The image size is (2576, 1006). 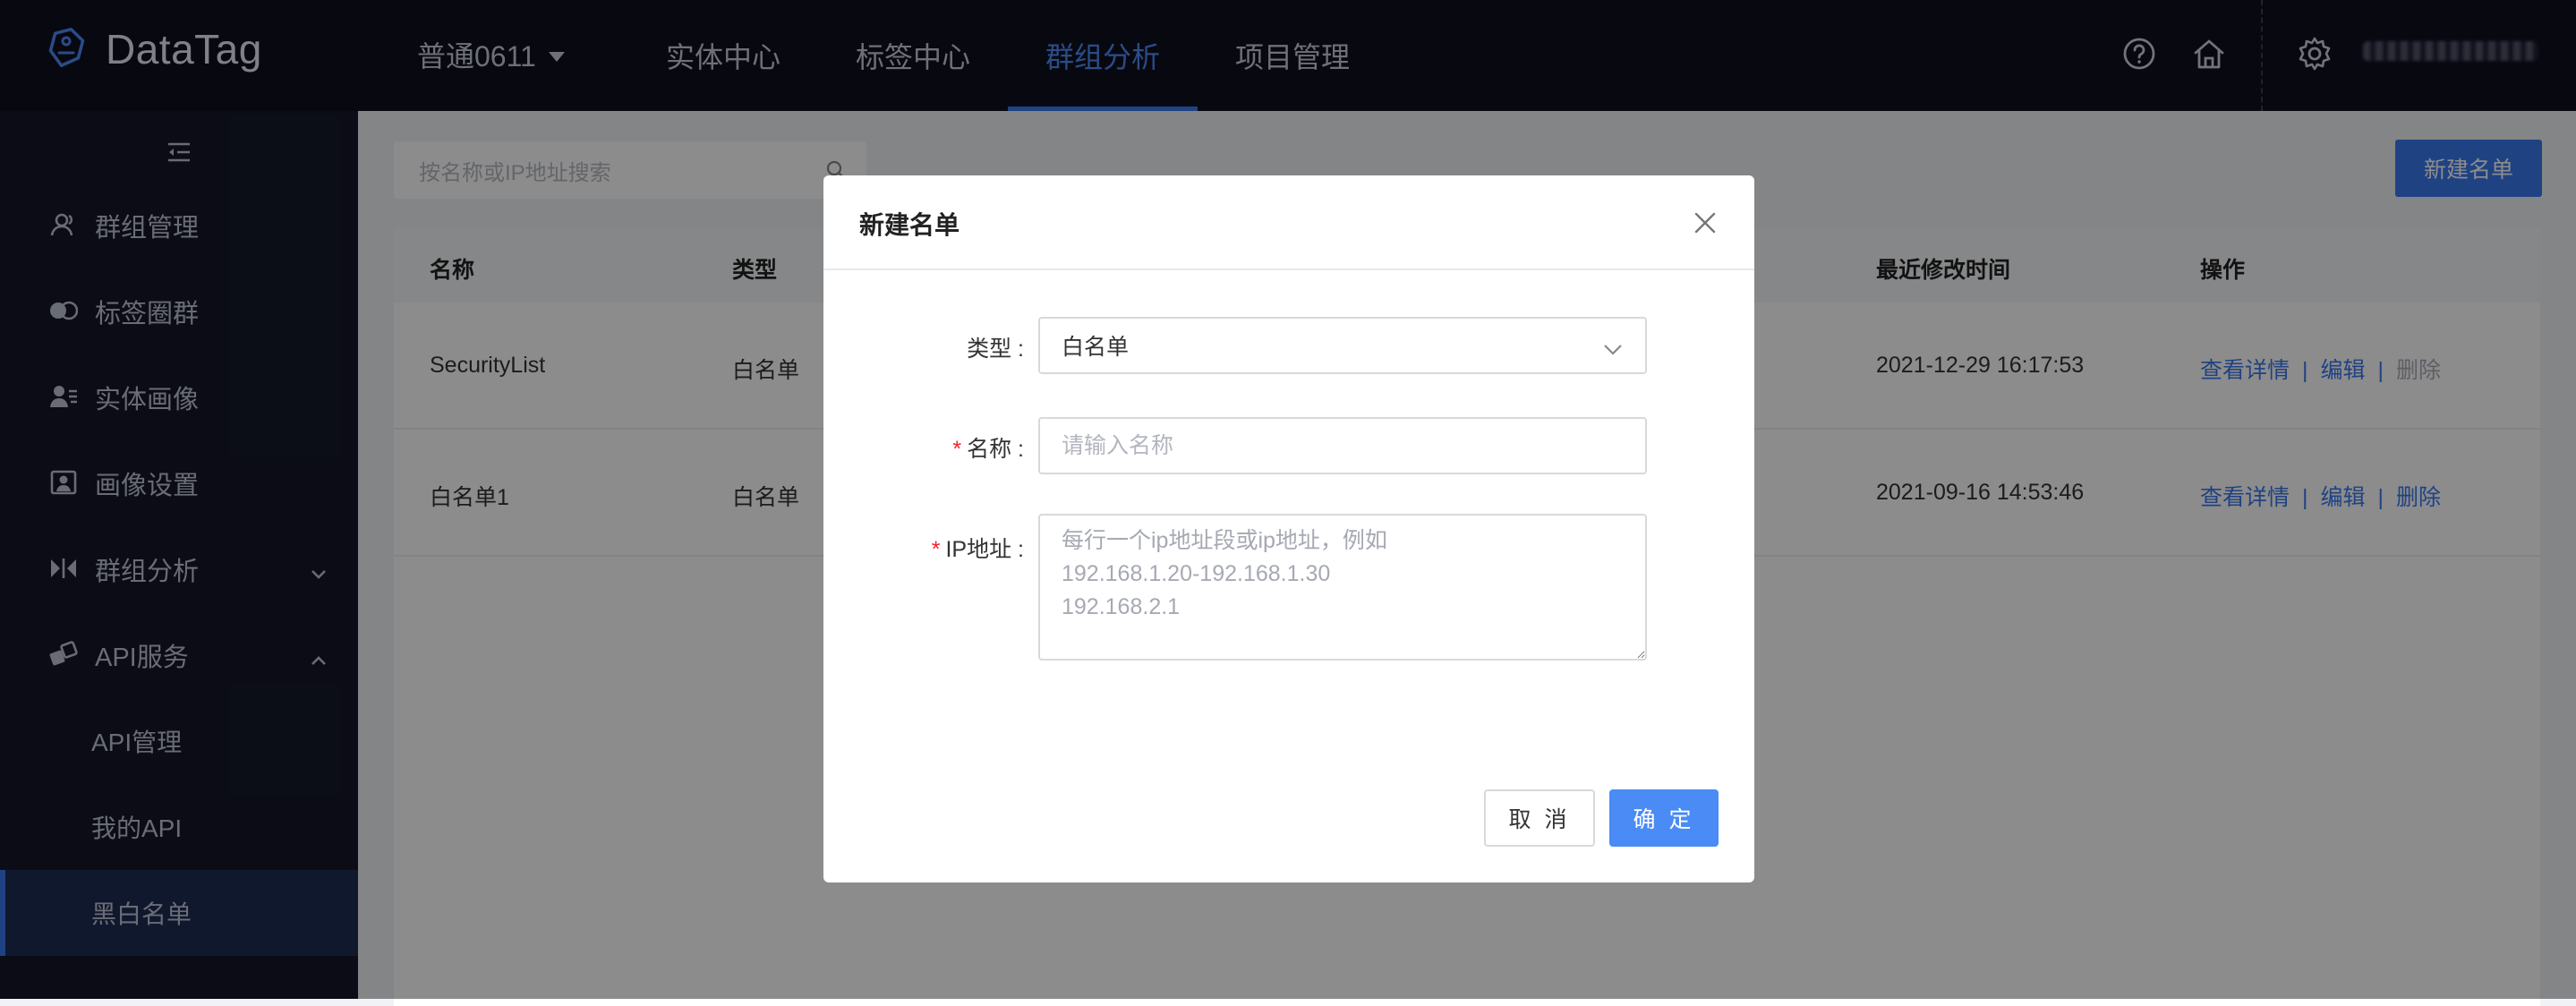 What do you see at coordinates (1288, 222) in the screenshot?
I see `modal-header: 新建名单` at bounding box center [1288, 222].